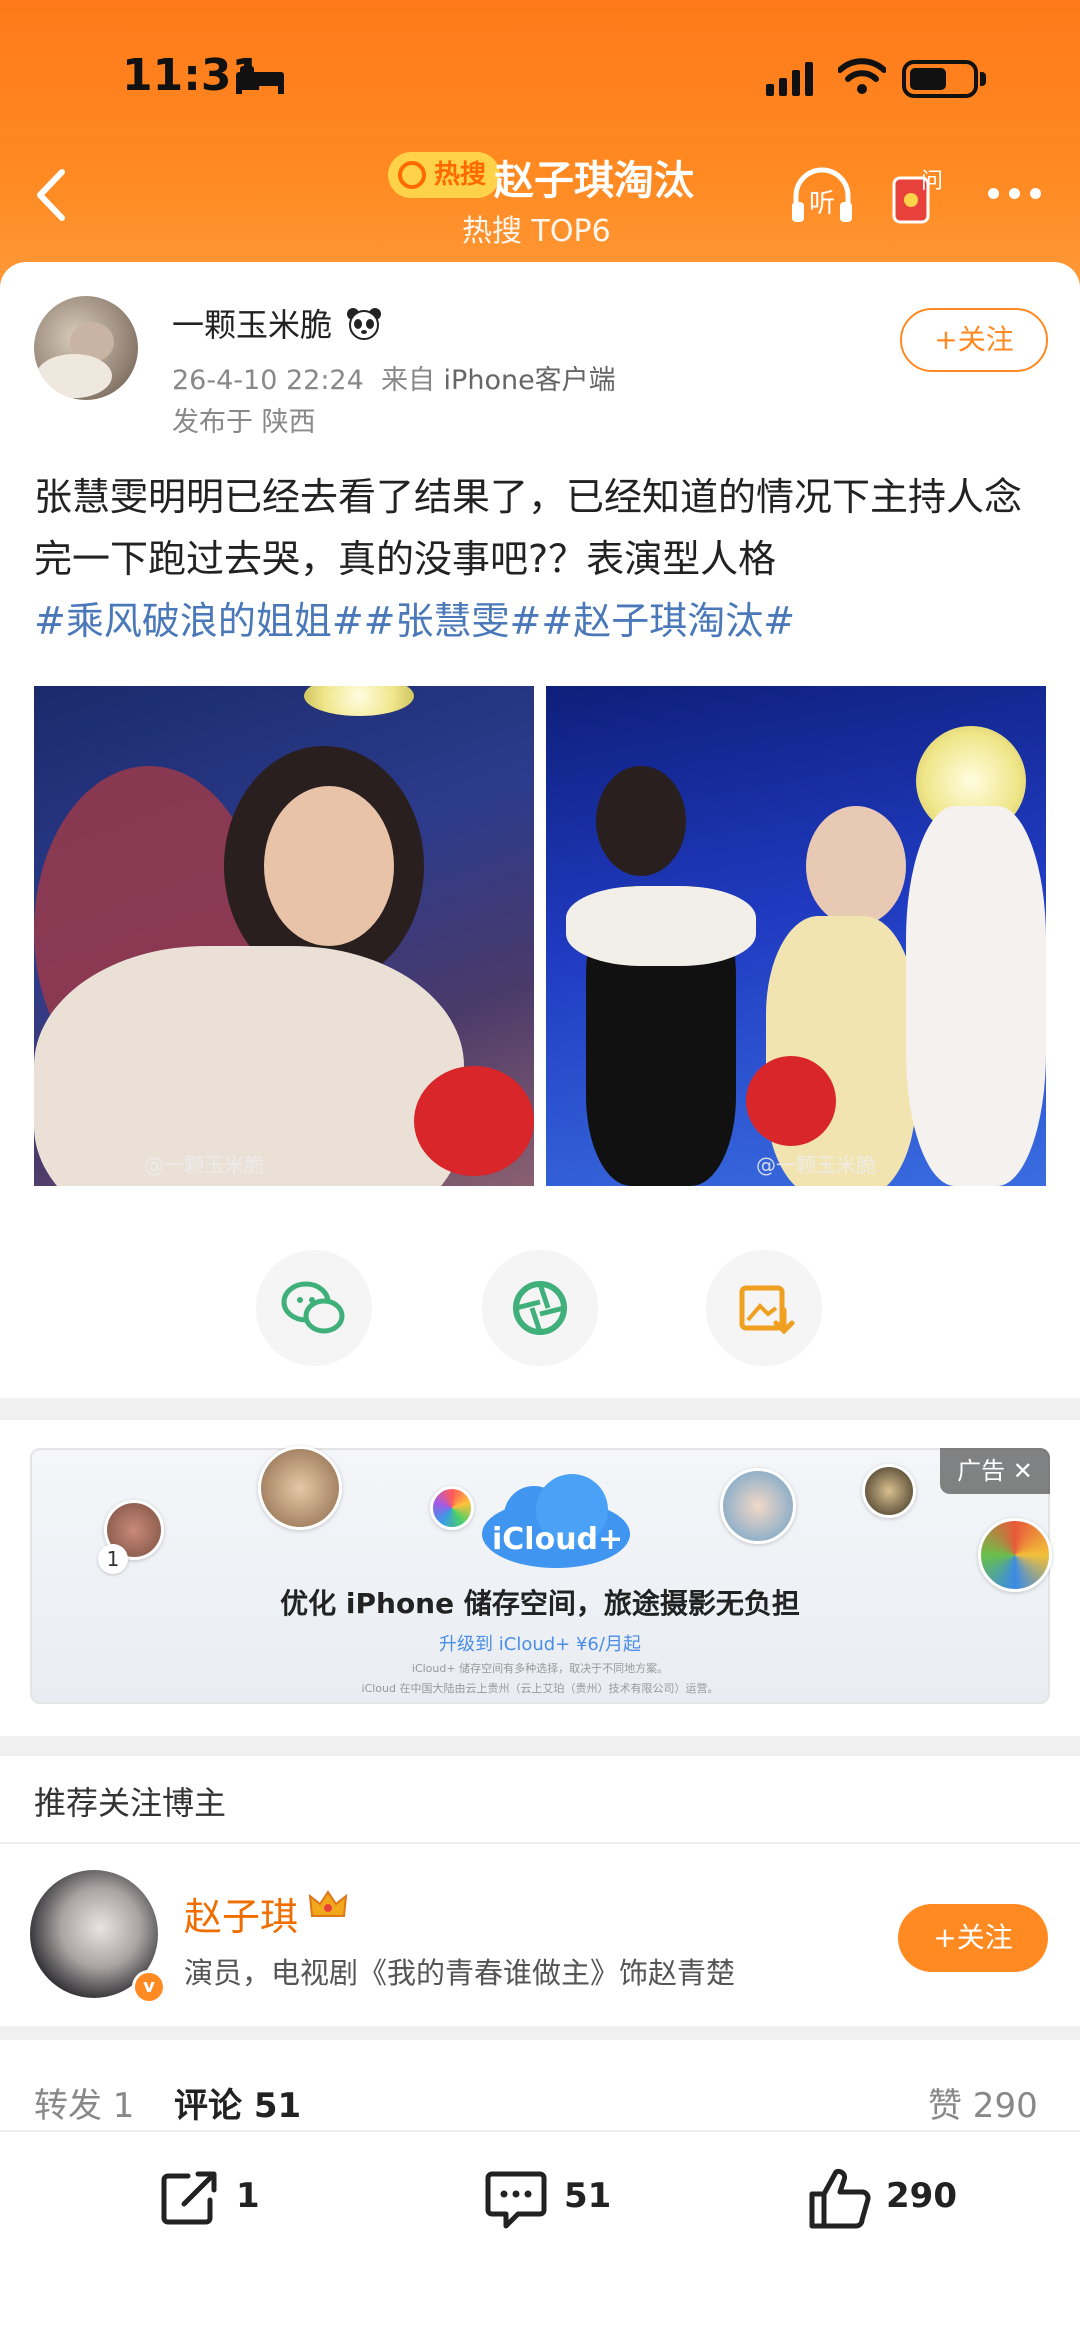 This screenshot has width=1080, height=2346. Describe the element at coordinates (460, 1973) in the screenshot. I see `recommended-user-desc: 演员，电视剧《我的青春谁做主》饰赵青楚` at that location.